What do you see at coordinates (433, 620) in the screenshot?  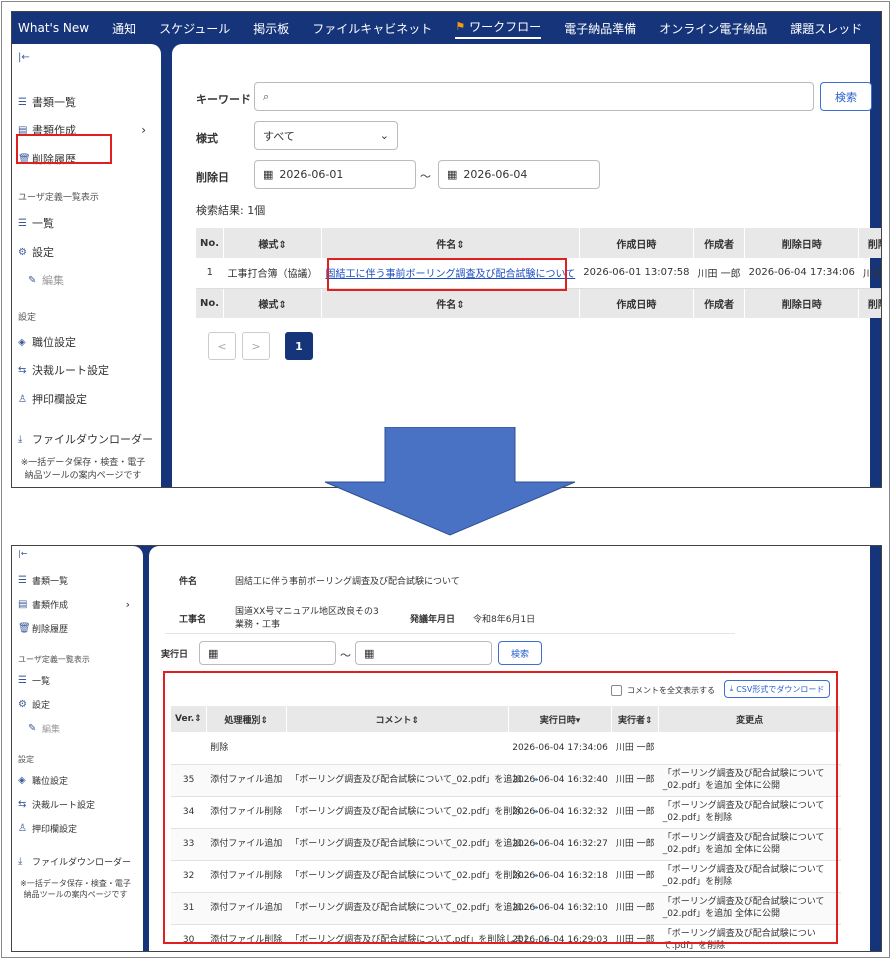 I see `order-date-label: 発議年月日` at bounding box center [433, 620].